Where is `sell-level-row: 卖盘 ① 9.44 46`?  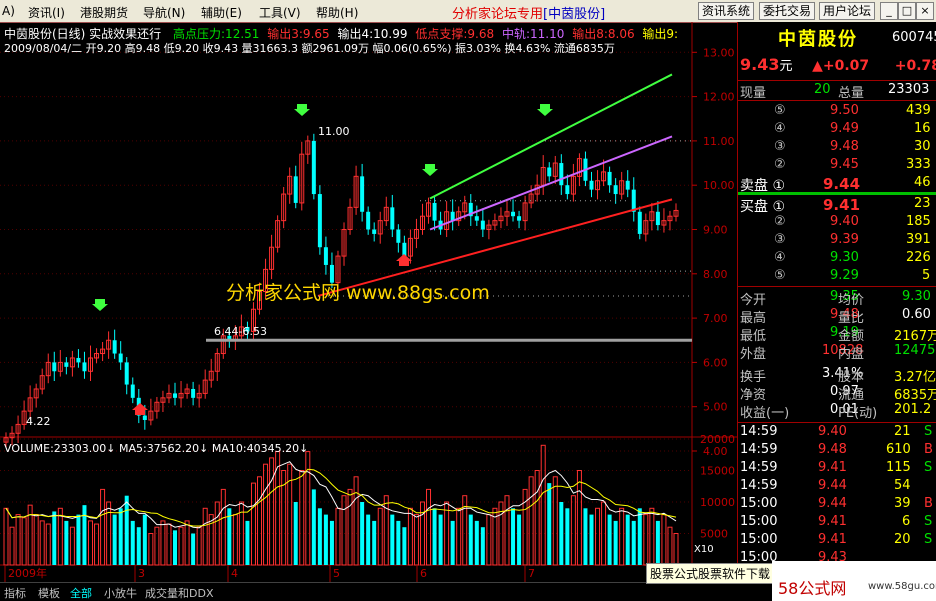
sell-level-row: 卖盘 ① 9.44 46 is located at coordinates (837, 184).